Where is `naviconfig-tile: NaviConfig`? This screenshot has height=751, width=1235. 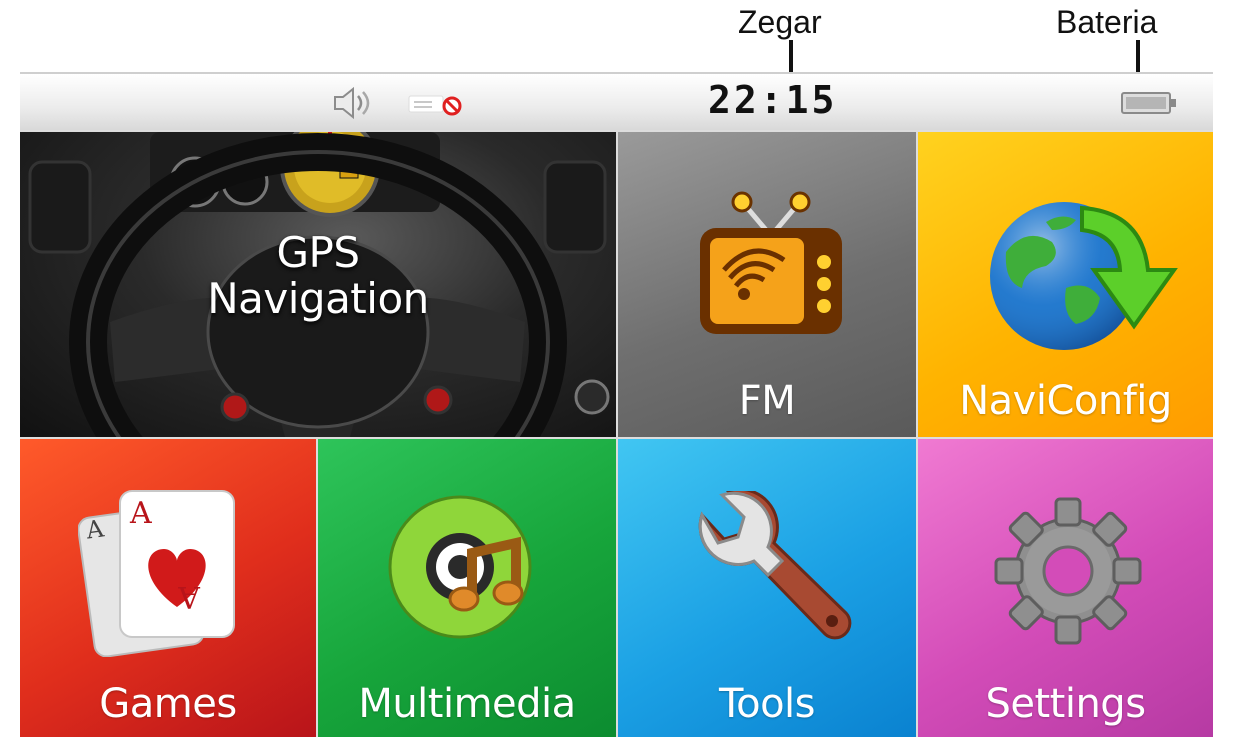
naviconfig-tile: NaviConfig is located at coordinates (1065, 284).